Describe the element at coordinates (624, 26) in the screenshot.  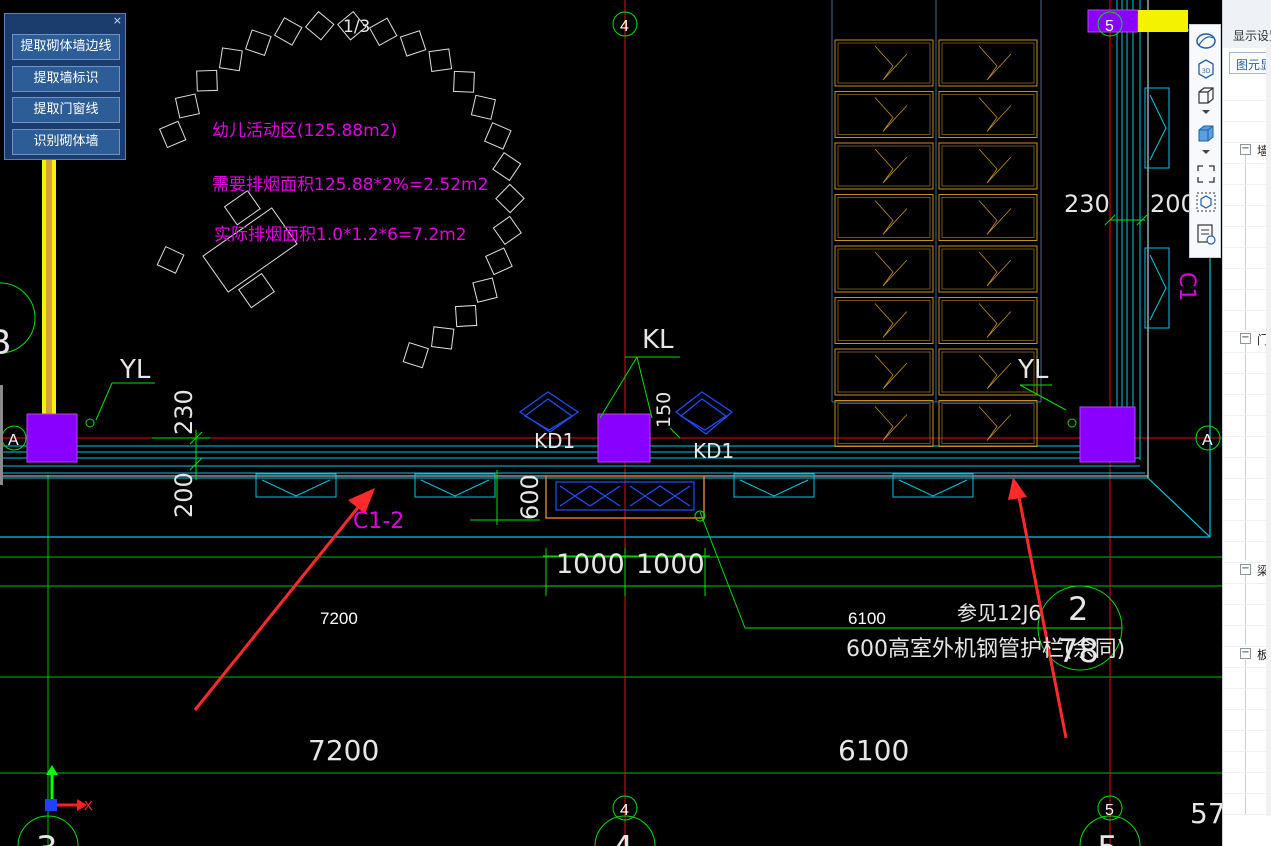
I see `axis-4-top: 4` at that location.